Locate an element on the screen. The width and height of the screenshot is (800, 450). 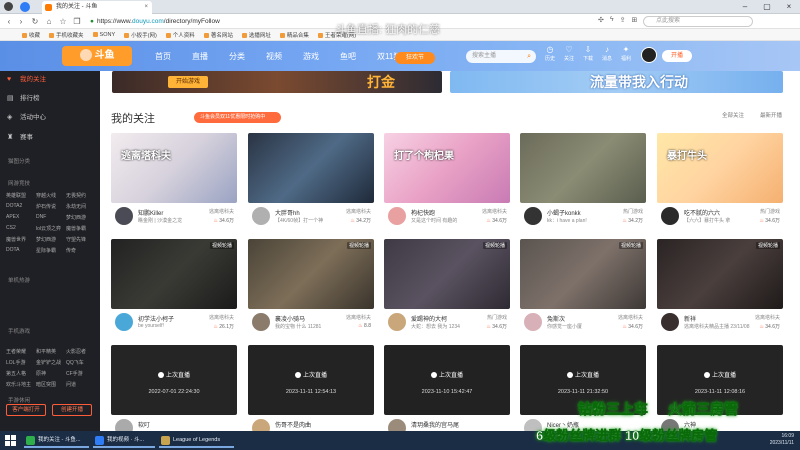
start-live-button: 开播 is located at coordinates (677, 56).